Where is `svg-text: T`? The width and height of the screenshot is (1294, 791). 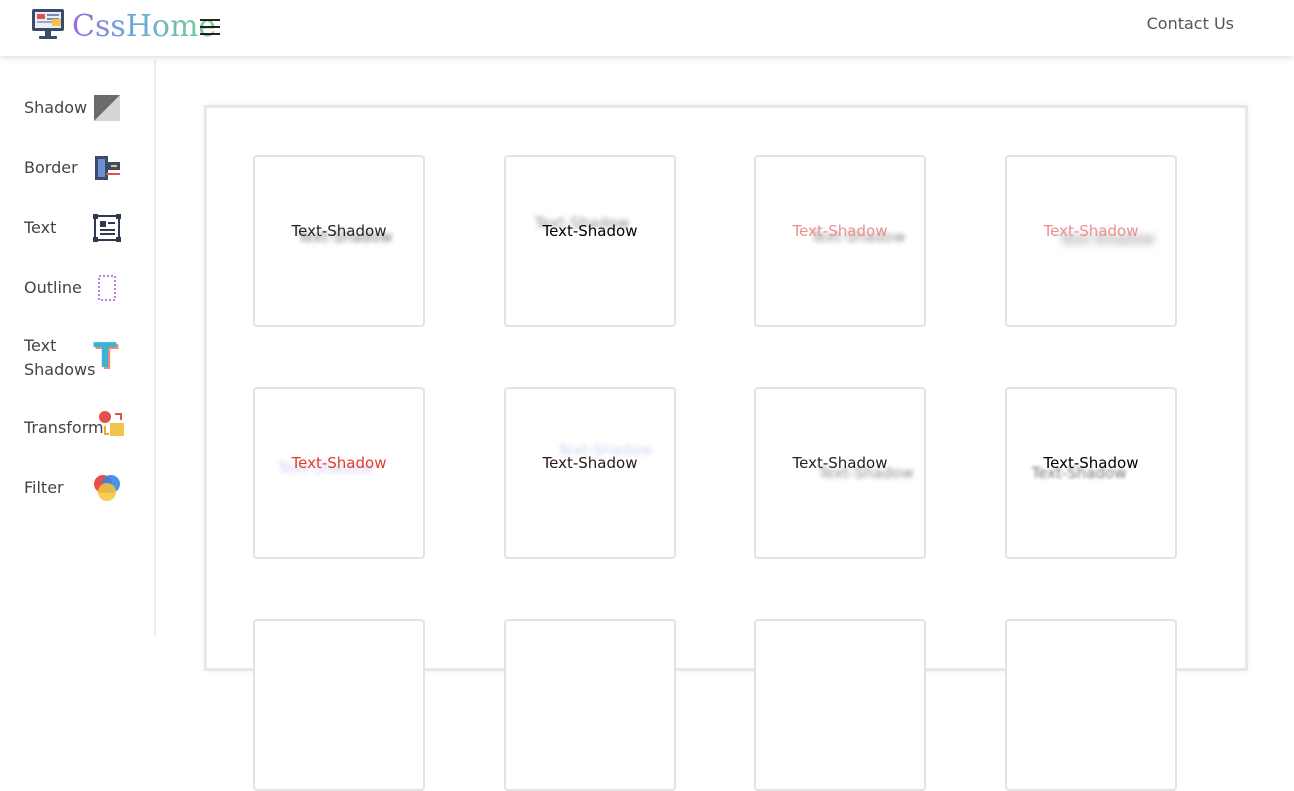
svg-text: T is located at coordinates (105, 357).